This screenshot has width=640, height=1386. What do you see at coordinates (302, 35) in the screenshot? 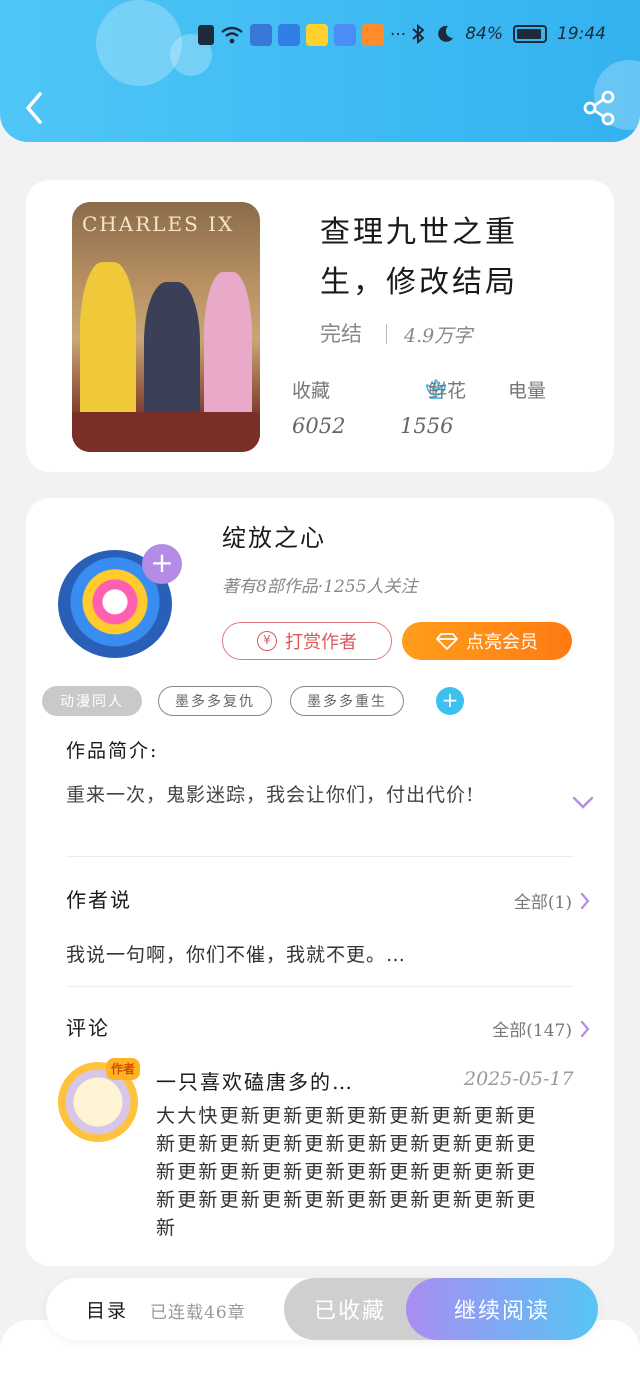
I see `notification-icons: ···` at bounding box center [302, 35].